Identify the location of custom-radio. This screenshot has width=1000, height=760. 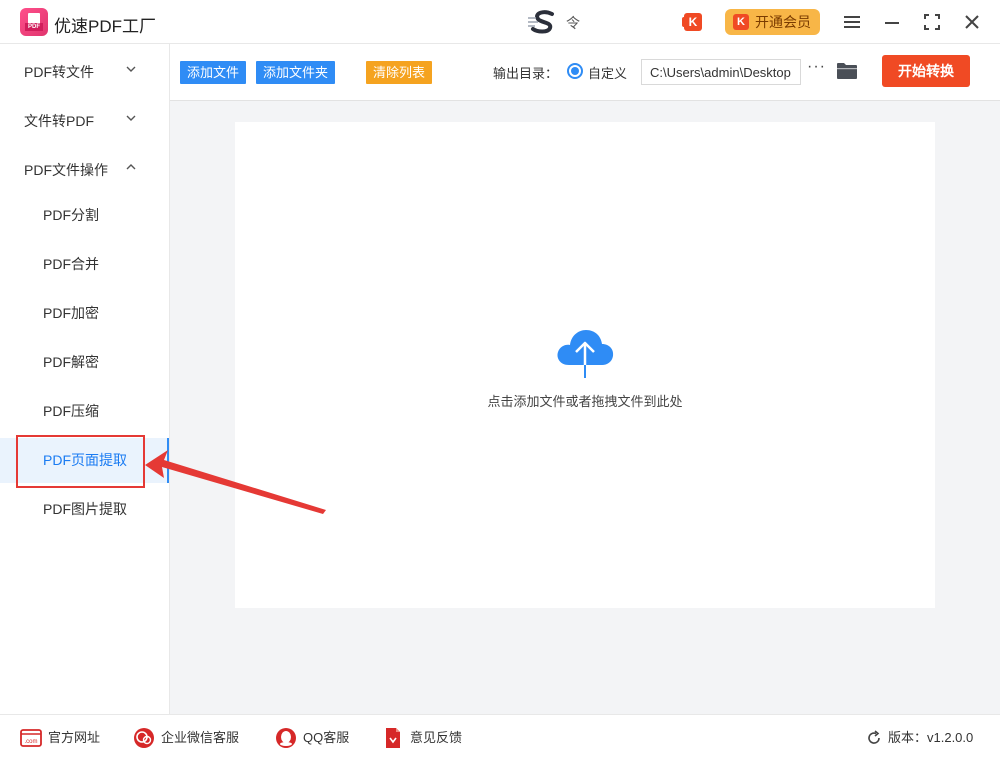
(575, 71).